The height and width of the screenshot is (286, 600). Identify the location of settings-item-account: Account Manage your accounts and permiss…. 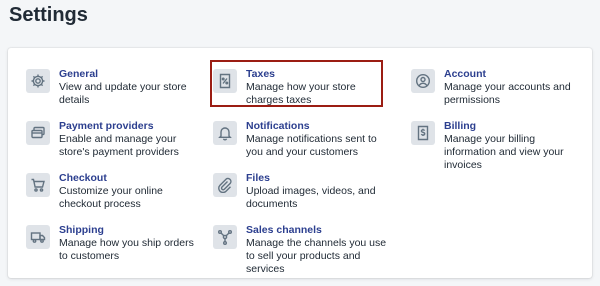
(500, 90).